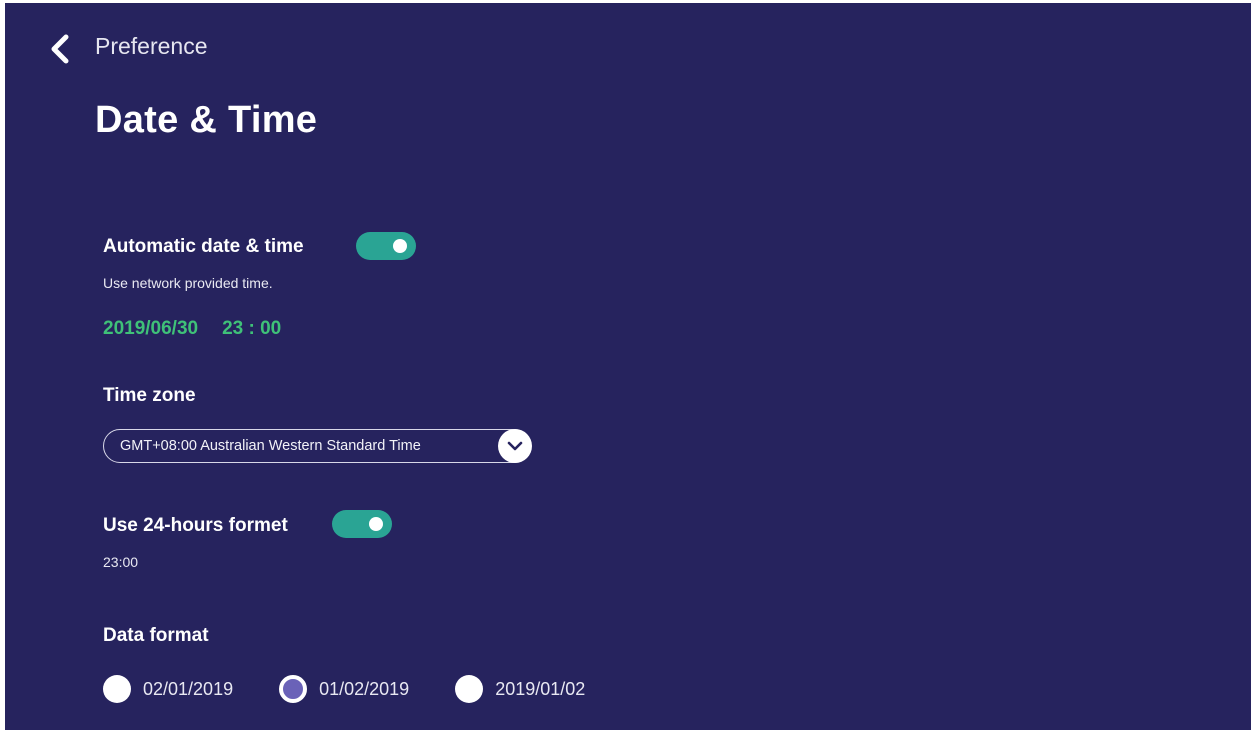  What do you see at coordinates (151, 46) in the screenshot?
I see `breadcrumb: Preference` at bounding box center [151, 46].